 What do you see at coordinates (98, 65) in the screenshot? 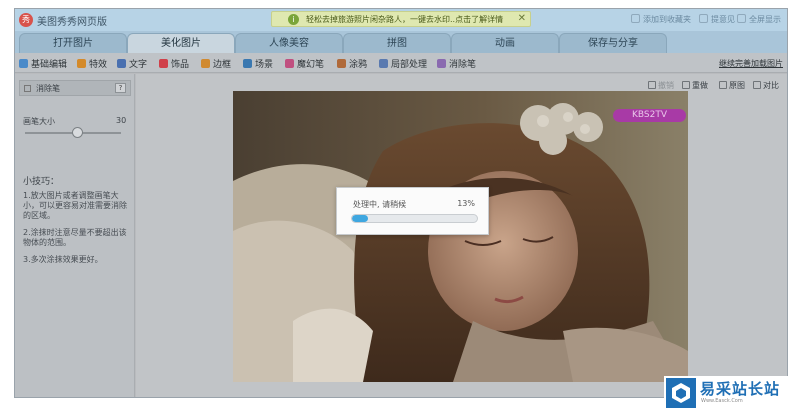
I see `tool-label: 特效` at bounding box center [98, 65].